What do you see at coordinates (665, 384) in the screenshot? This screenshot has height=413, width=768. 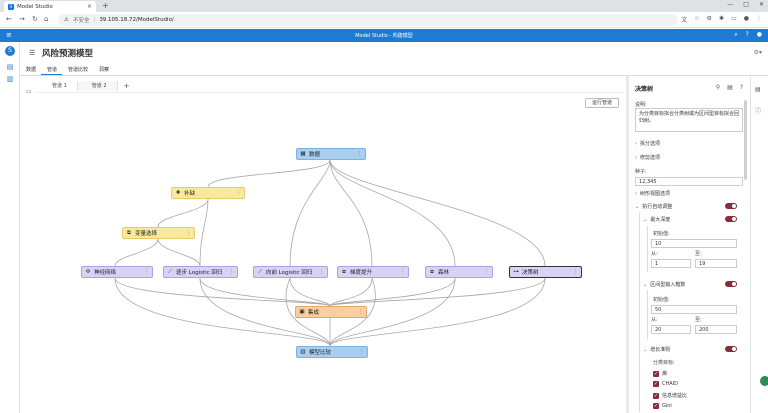 I see `criterion-chaid-checkbox: ✓ CHAID` at bounding box center [665, 384].